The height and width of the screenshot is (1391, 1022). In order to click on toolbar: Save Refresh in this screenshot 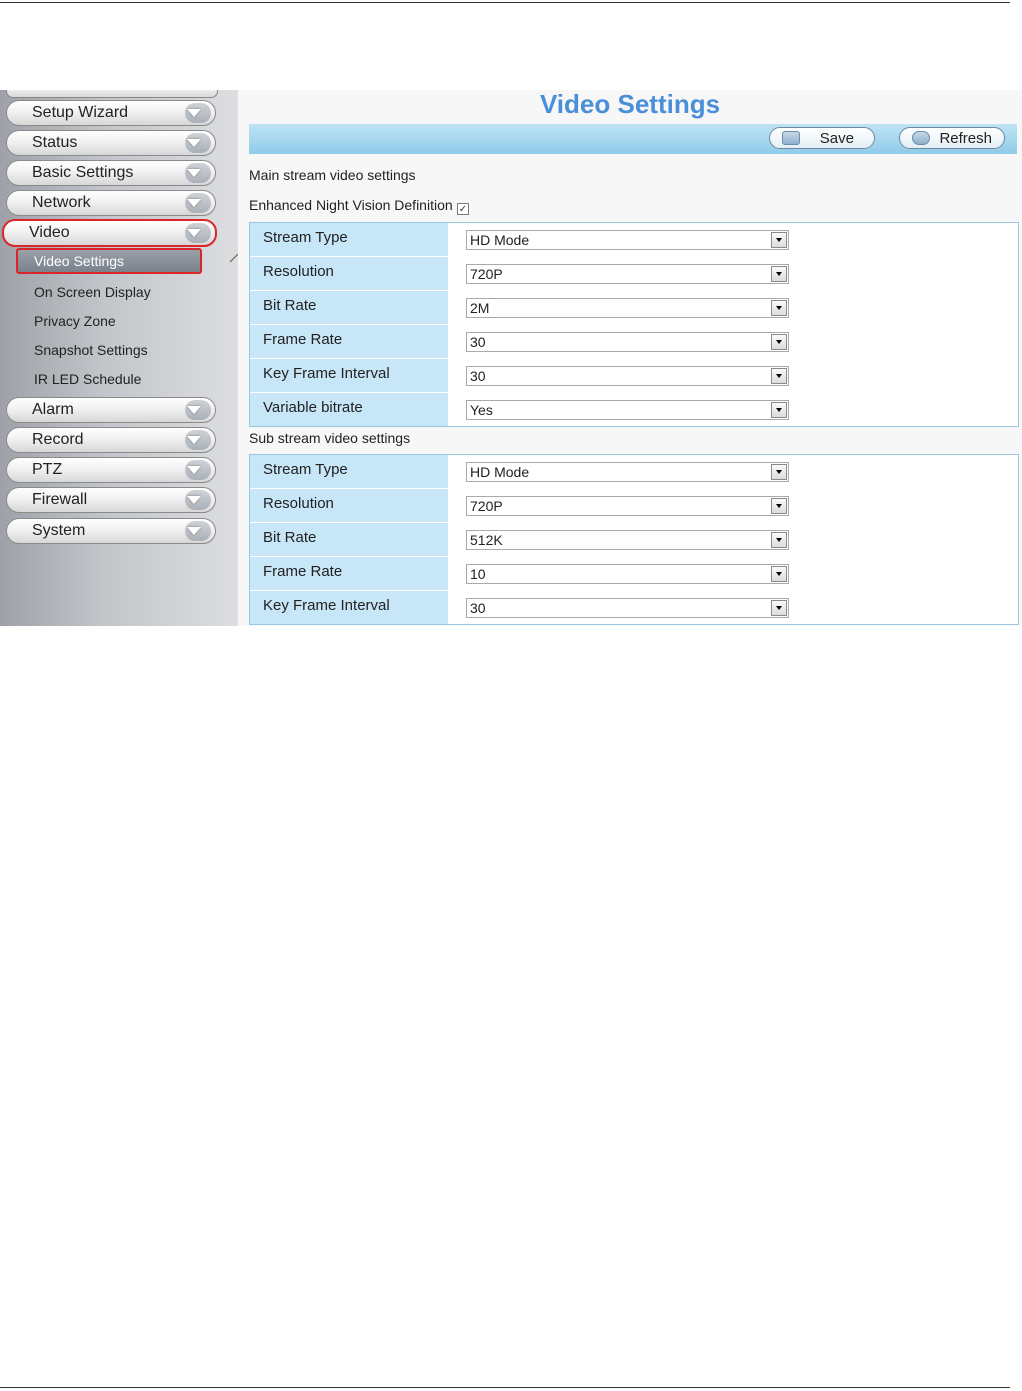, I will do `click(633, 139)`.